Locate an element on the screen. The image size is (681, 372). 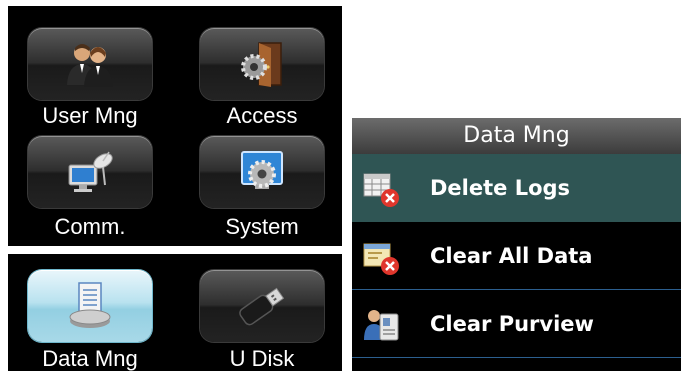
comm-tile is located at coordinates (90, 172).